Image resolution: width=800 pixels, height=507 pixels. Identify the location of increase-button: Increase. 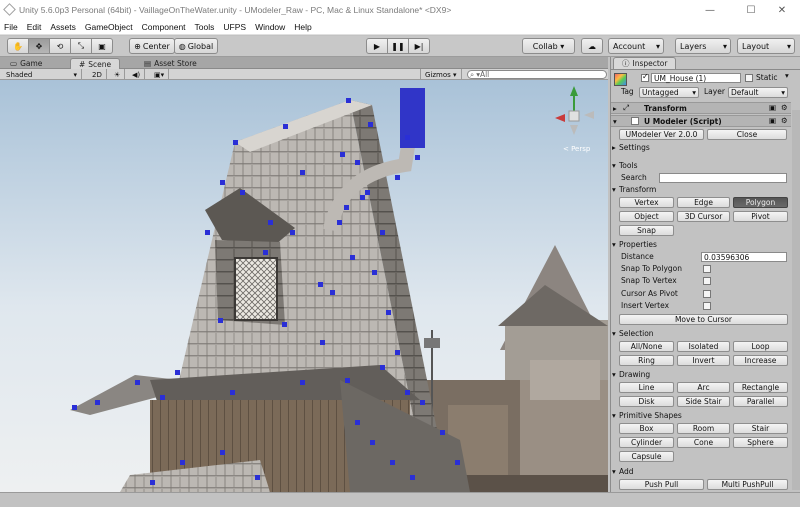
(760, 360).